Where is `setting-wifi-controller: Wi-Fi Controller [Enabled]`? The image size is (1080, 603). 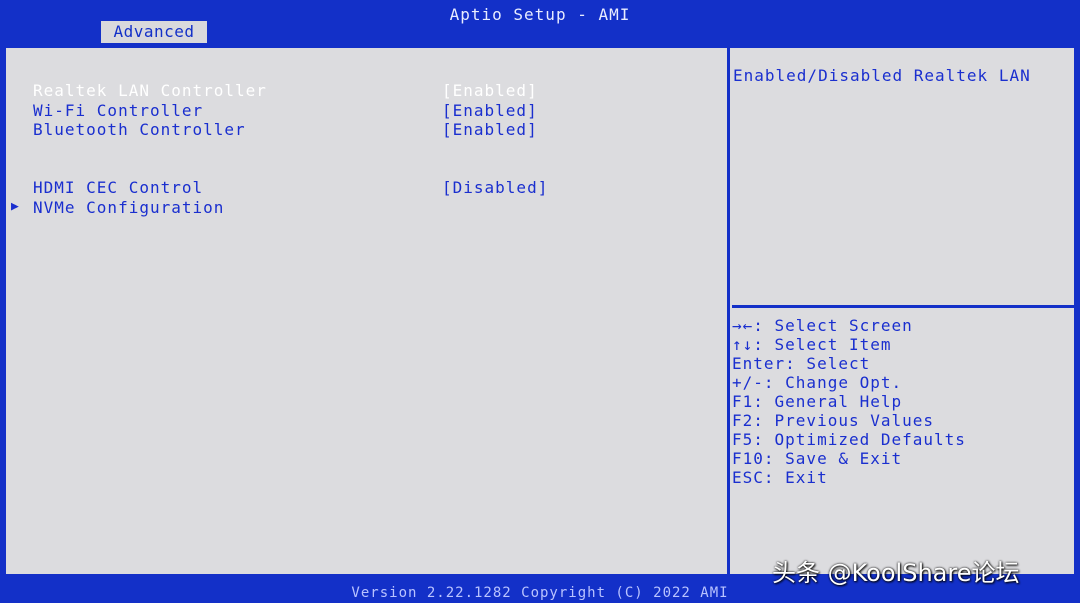
setting-wifi-controller: Wi-Fi Controller [Enabled] is located at coordinates (271, 111).